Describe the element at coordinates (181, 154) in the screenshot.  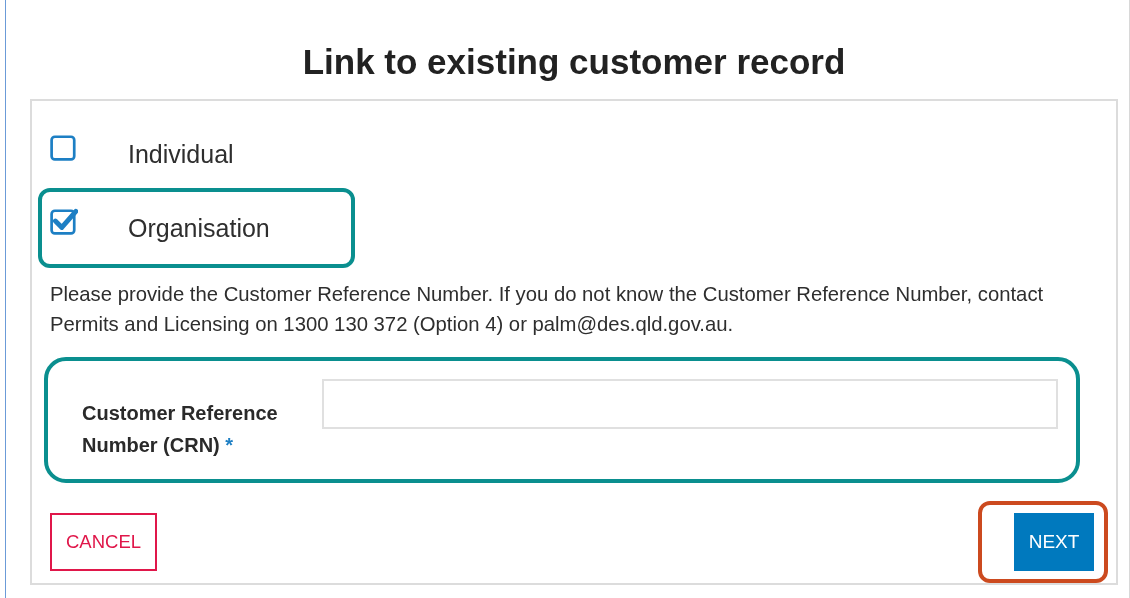
I see `option-label: Individual` at that location.